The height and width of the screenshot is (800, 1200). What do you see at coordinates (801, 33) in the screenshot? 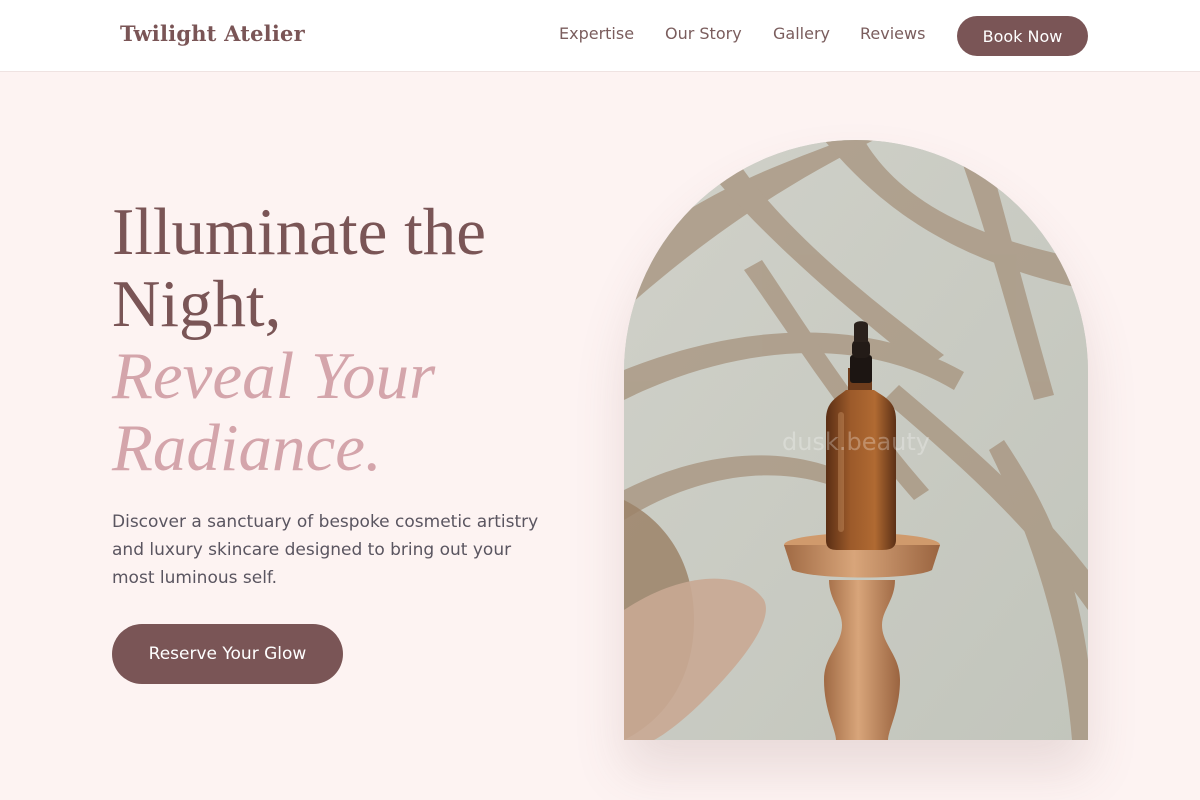
I see `nav-link-gallery: Gallery` at bounding box center [801, 33].